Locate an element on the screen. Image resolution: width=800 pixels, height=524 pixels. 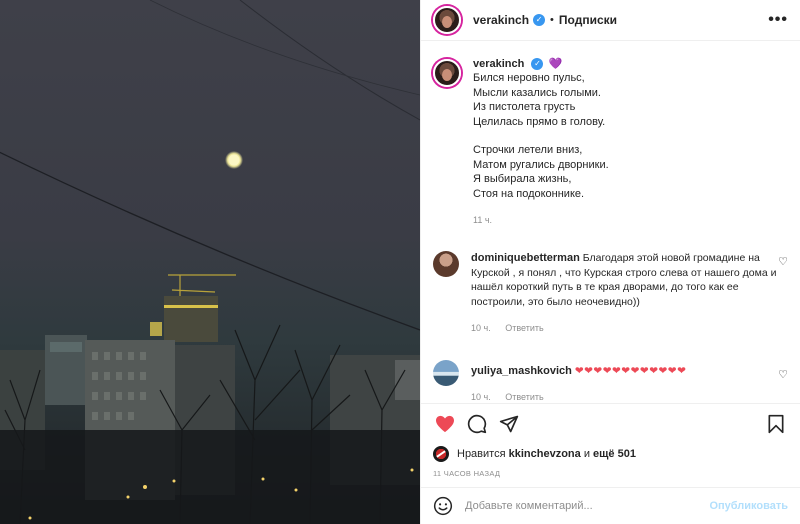
liker-avatar is located at coordinates (441, 454).